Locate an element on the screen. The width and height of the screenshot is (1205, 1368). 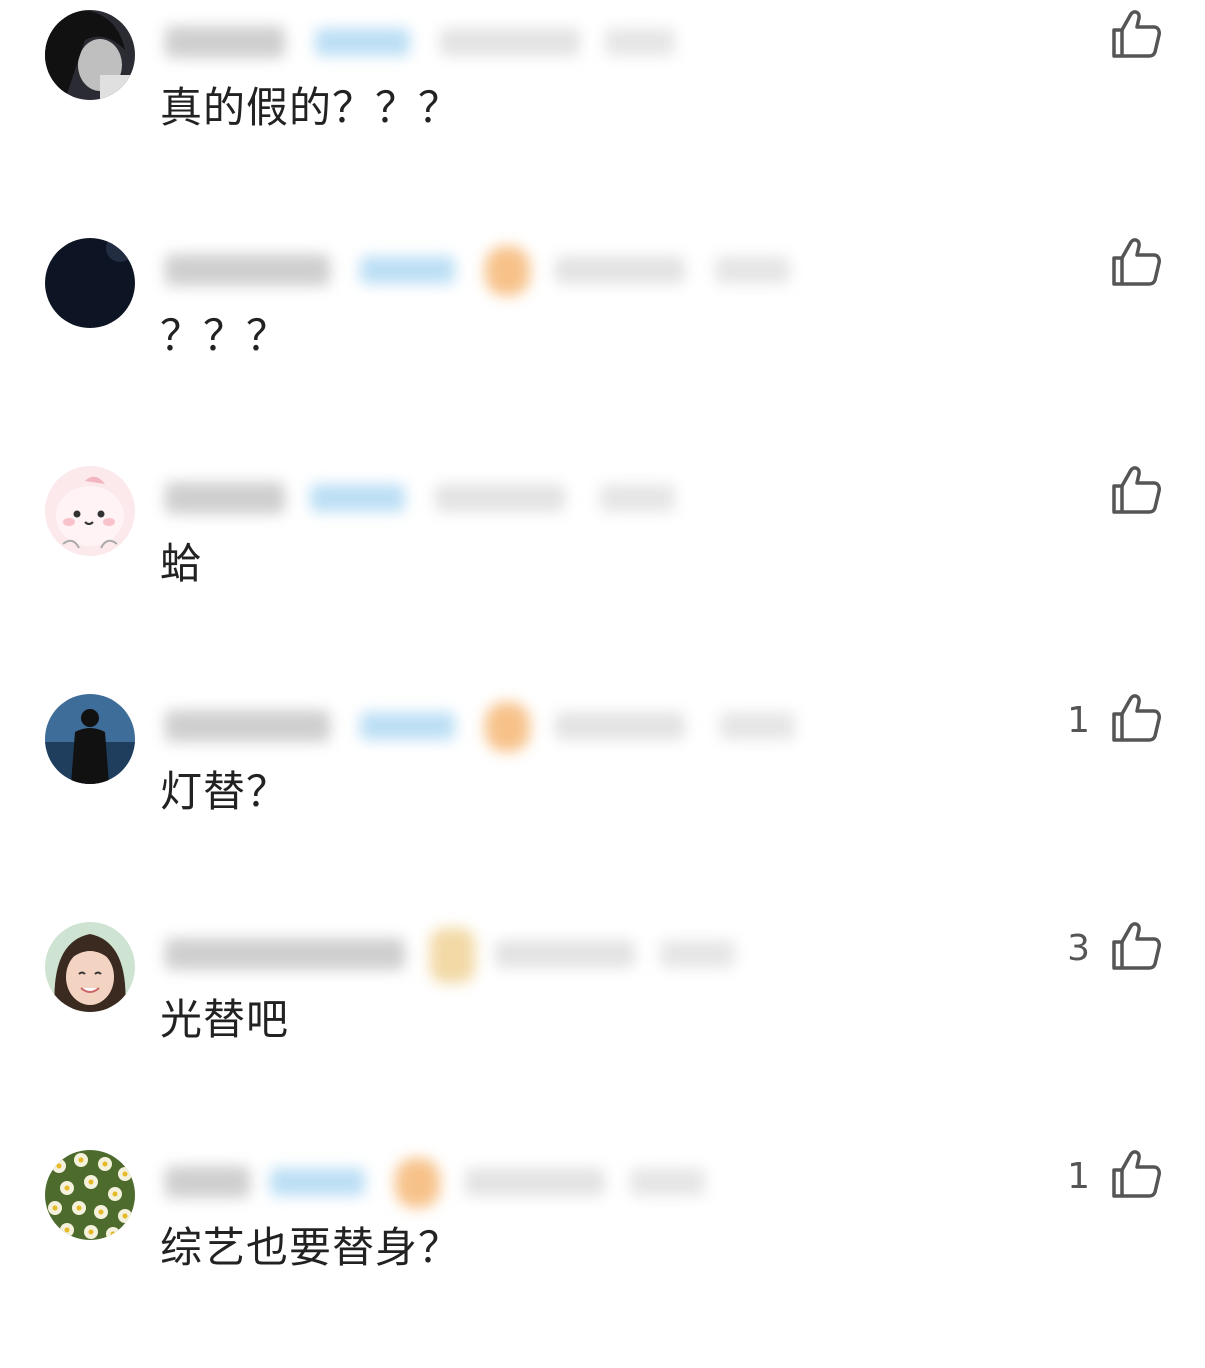
like-count: 3 is located at coordinates (1078, 948).